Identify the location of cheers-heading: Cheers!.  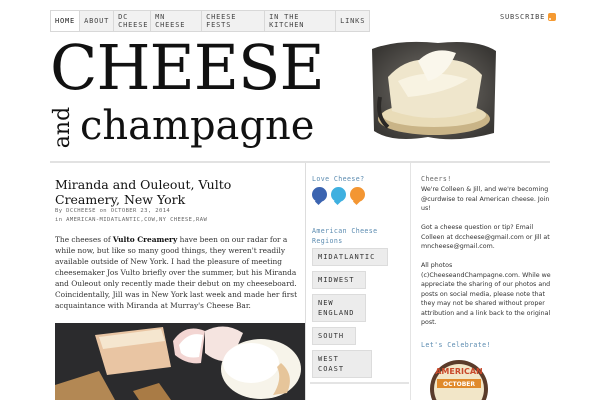
(436, 179).